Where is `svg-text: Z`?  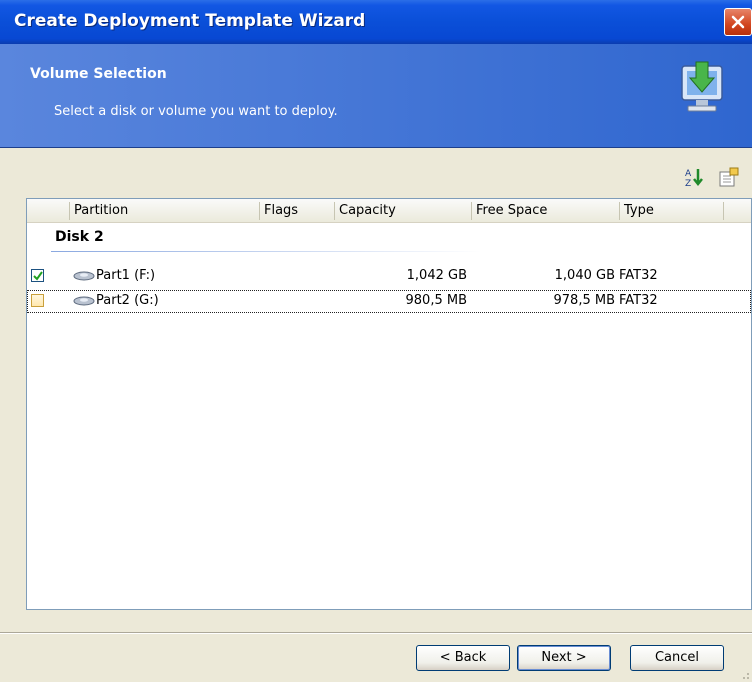
svg-text: Z is located at coordinates (688, 183).